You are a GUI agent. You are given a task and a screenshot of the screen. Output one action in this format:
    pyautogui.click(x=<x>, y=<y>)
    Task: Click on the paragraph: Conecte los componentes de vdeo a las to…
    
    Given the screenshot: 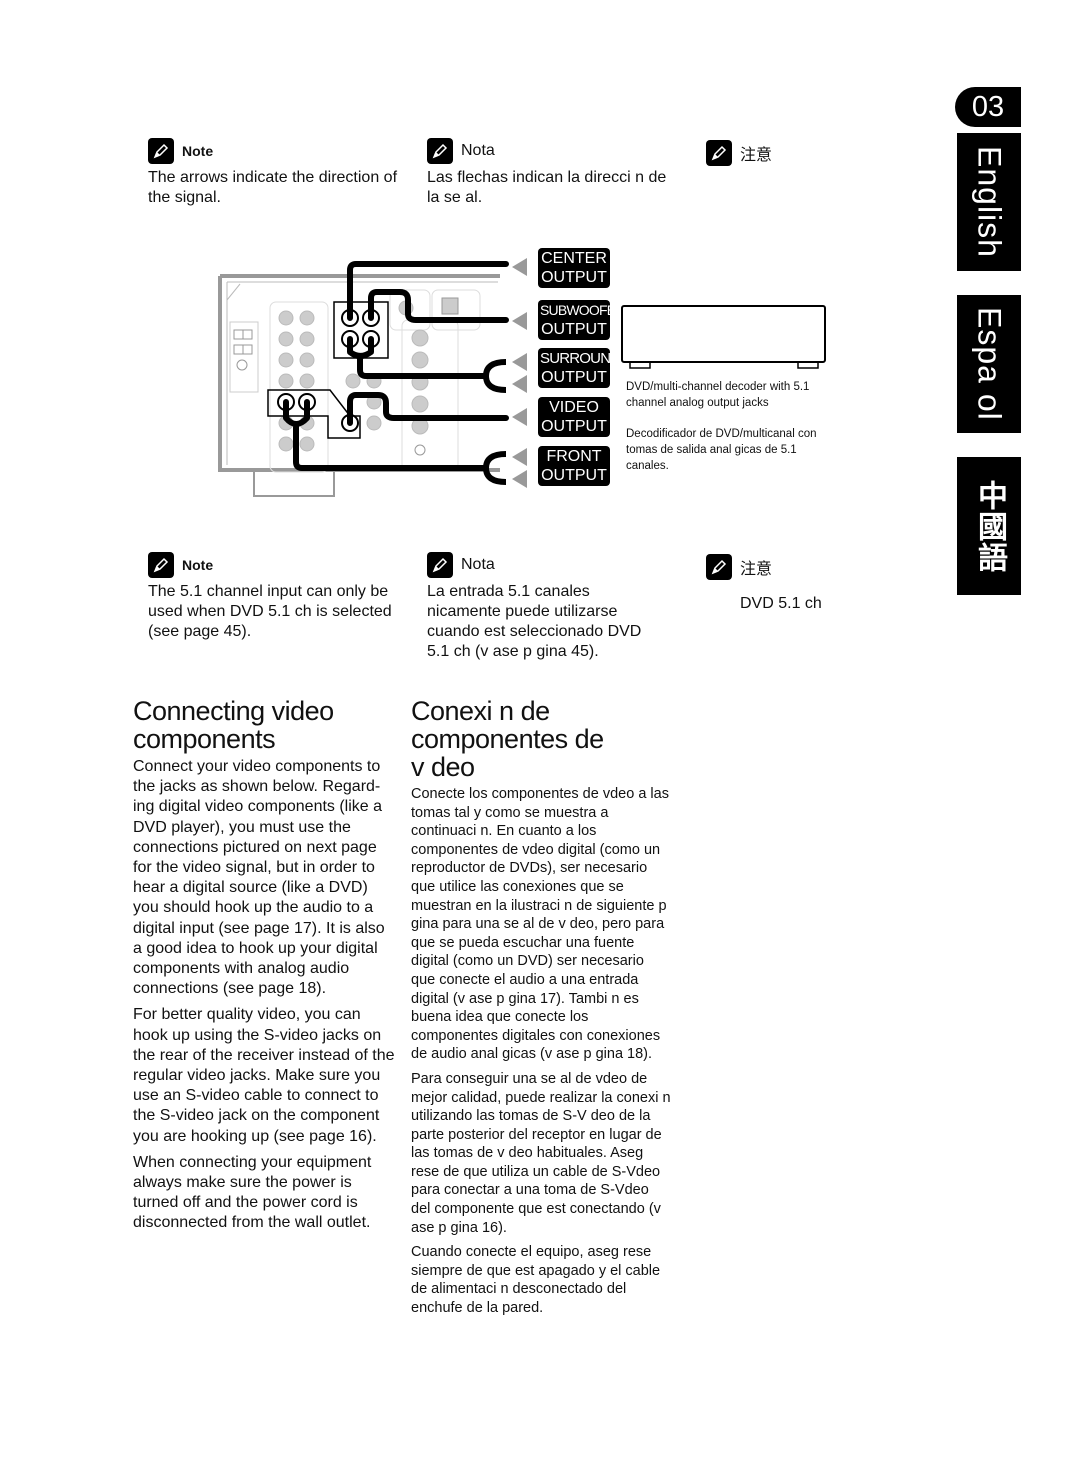 What is the action you would take?
    pyautogui.click(x=540, y=924)
    